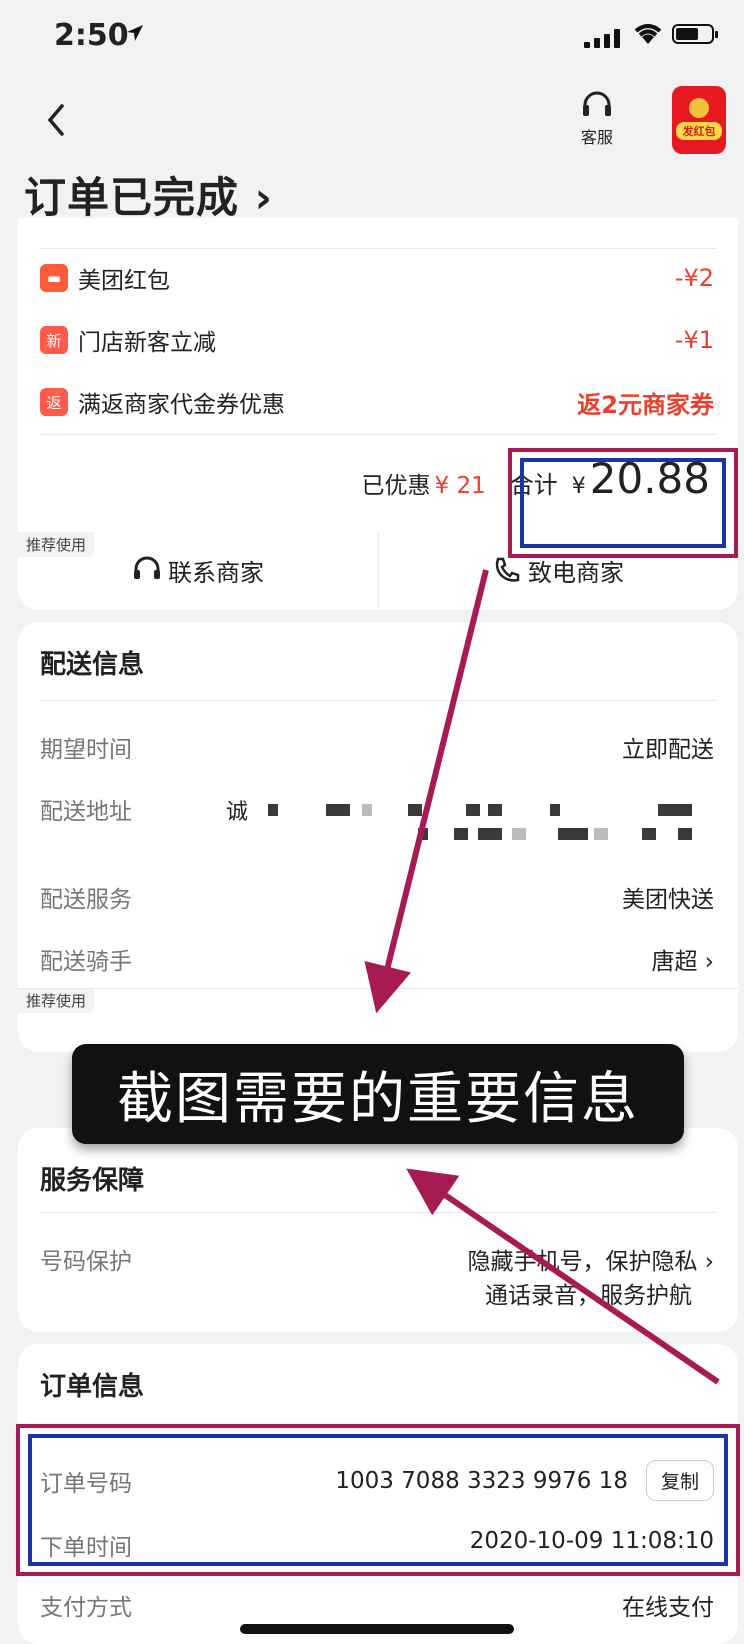  What do you see at coordinates (426, 791) in the screenshot?
I see `arrow-down-icon` at bounding box center [426, 791].